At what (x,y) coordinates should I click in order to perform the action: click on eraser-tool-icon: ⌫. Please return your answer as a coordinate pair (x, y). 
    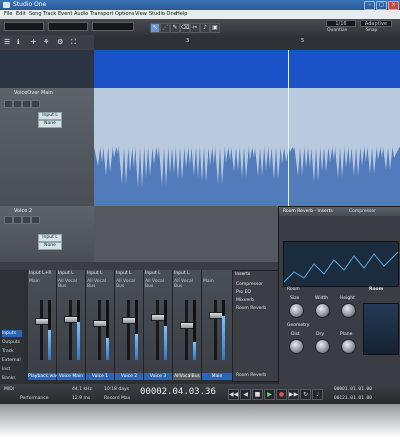
    Looking at the image, I should click on (185, 28).